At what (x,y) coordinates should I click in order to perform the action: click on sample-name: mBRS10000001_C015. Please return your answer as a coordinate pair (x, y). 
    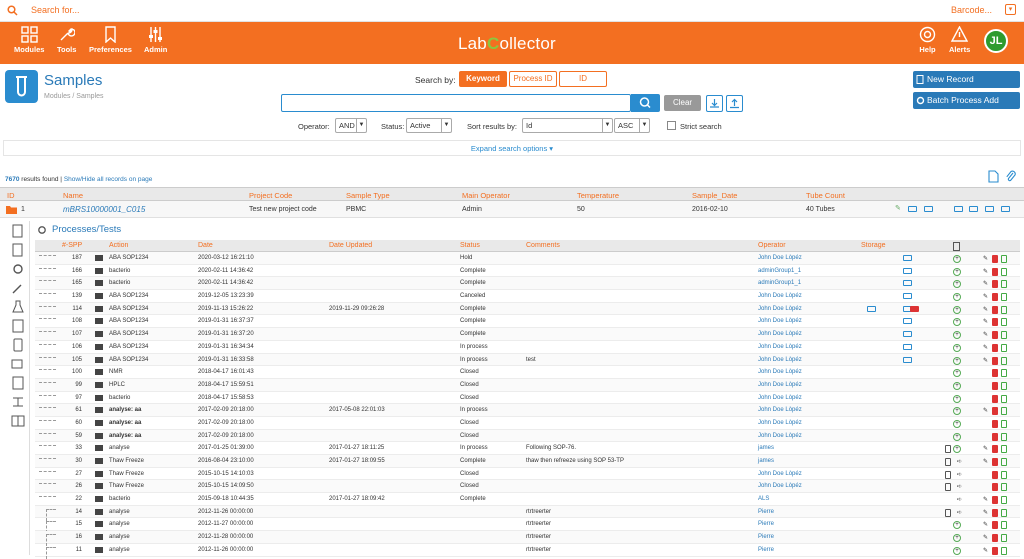
    Looking at the image, I should click on (104, 209).